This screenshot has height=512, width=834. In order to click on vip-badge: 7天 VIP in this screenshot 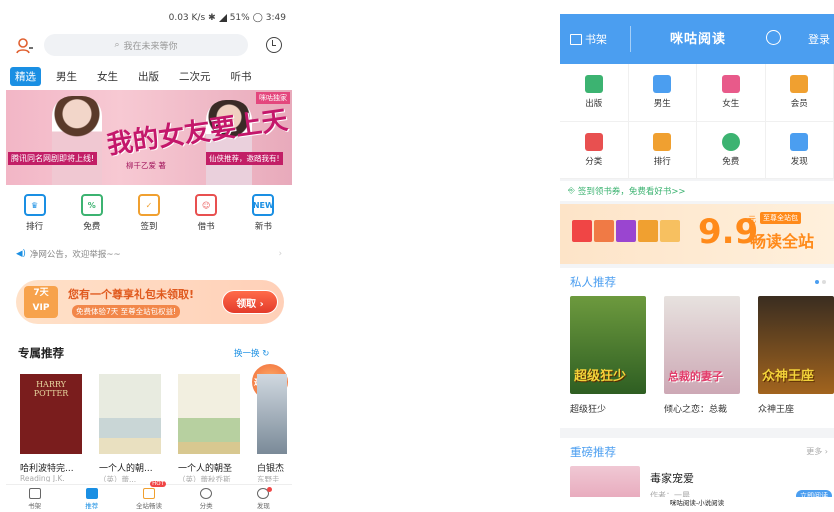, I will do `click(41, 302)`.